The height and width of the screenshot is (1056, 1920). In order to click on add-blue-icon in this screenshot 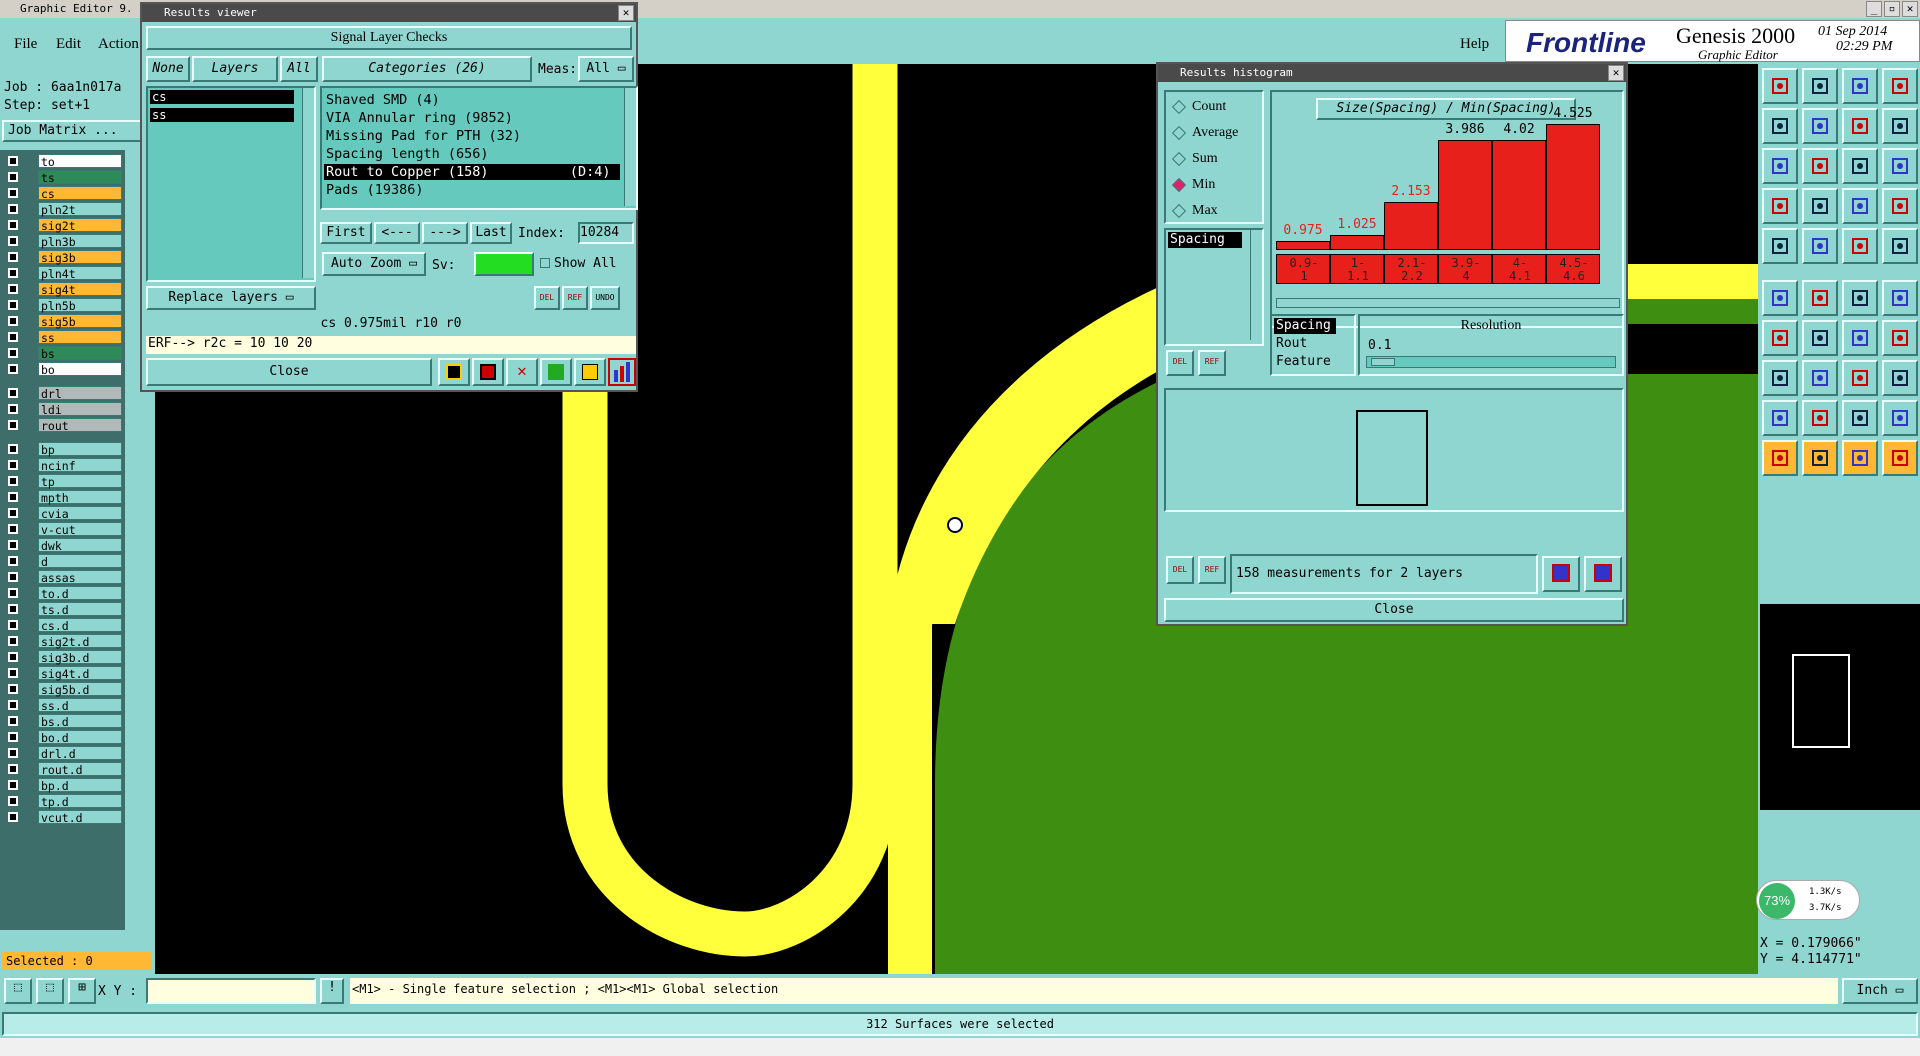, I will do `click(1900, 298)`.